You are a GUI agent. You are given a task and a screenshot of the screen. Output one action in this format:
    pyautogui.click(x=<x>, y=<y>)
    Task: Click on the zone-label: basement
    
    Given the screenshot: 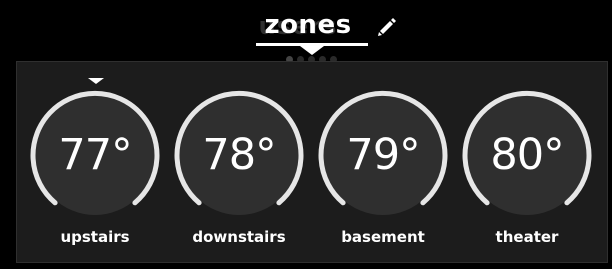 What is the action you would take?
    pyautogui.click(x=383, y=237)
    